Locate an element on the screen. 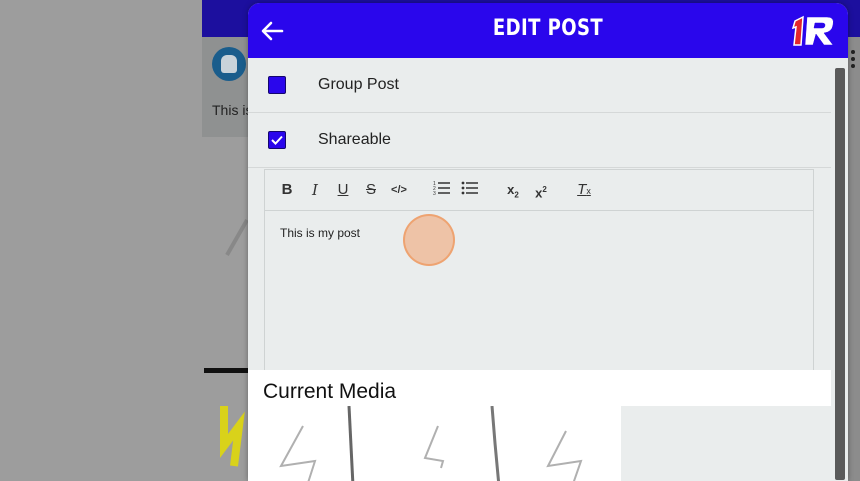  background-post-text: This is is located at coordinates (232, 110).